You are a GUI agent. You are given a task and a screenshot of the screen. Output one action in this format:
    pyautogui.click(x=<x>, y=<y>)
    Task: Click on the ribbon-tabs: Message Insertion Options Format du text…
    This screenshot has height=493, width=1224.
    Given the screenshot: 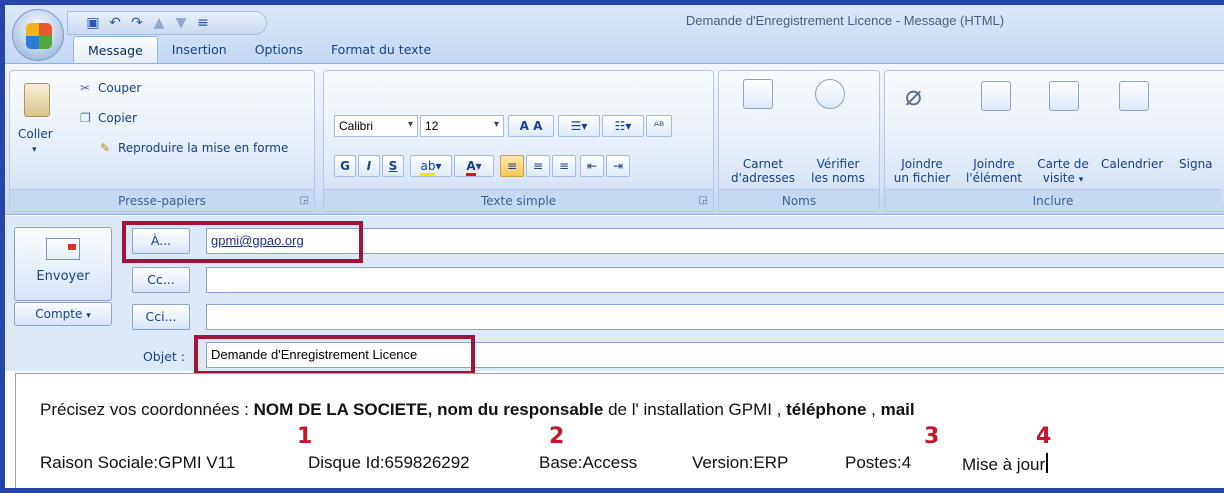 What is the action you would take?
    pyautogui.click(x=259, y=49)
    